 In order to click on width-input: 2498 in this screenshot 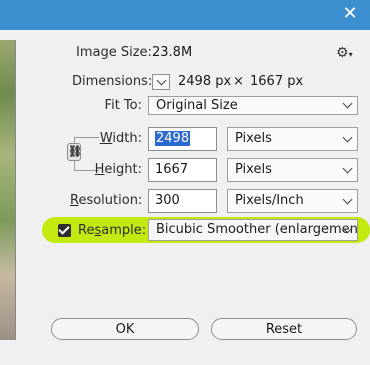, I will do `click(182, 139)`.